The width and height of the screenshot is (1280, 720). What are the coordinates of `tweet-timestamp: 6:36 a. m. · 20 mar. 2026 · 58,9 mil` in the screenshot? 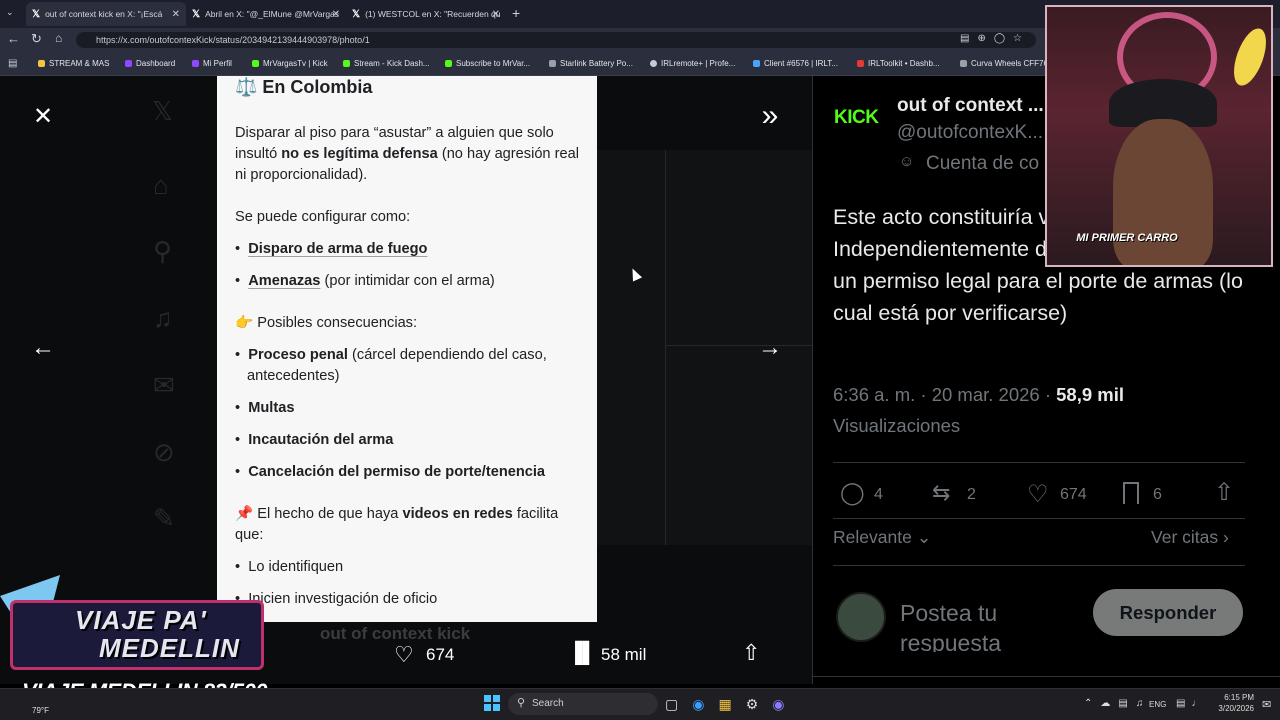 It's located at (978, 395).